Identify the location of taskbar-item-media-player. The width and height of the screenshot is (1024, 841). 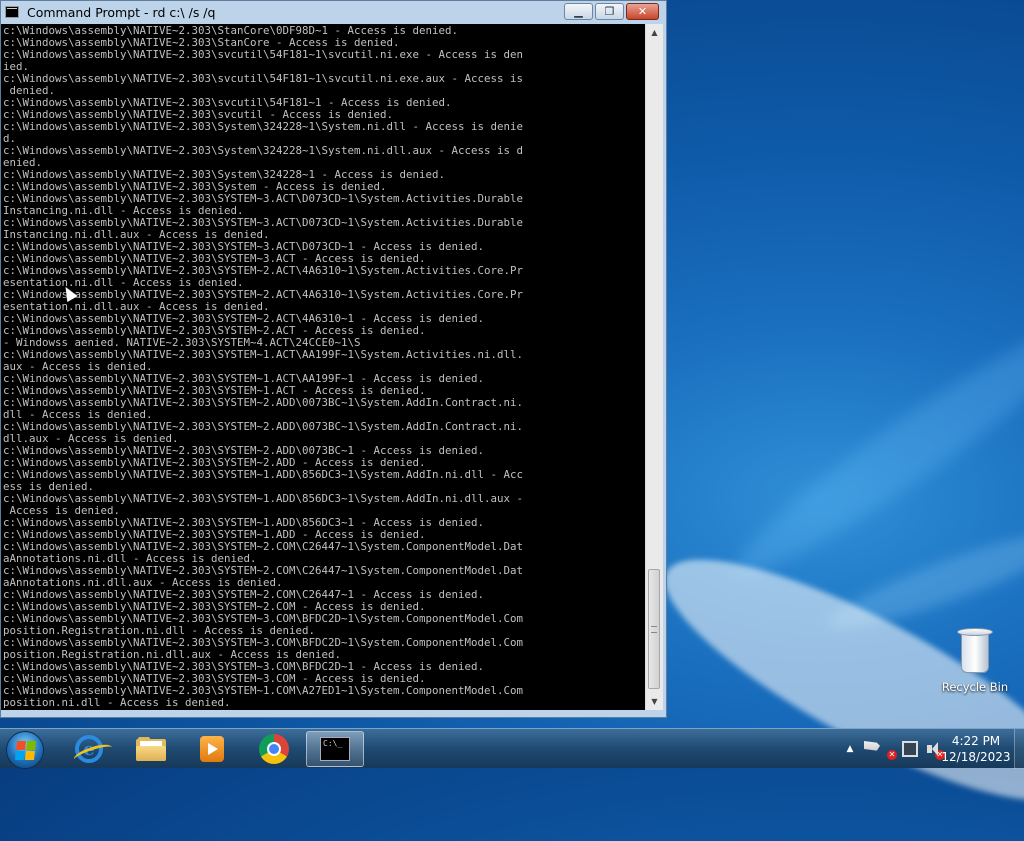
(212, 749).